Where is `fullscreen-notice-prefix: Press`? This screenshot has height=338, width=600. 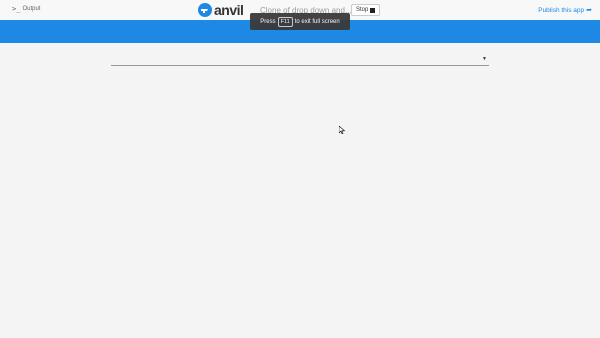
fullscreen-notice-prefix: Press is located at coordinates (268, 21).